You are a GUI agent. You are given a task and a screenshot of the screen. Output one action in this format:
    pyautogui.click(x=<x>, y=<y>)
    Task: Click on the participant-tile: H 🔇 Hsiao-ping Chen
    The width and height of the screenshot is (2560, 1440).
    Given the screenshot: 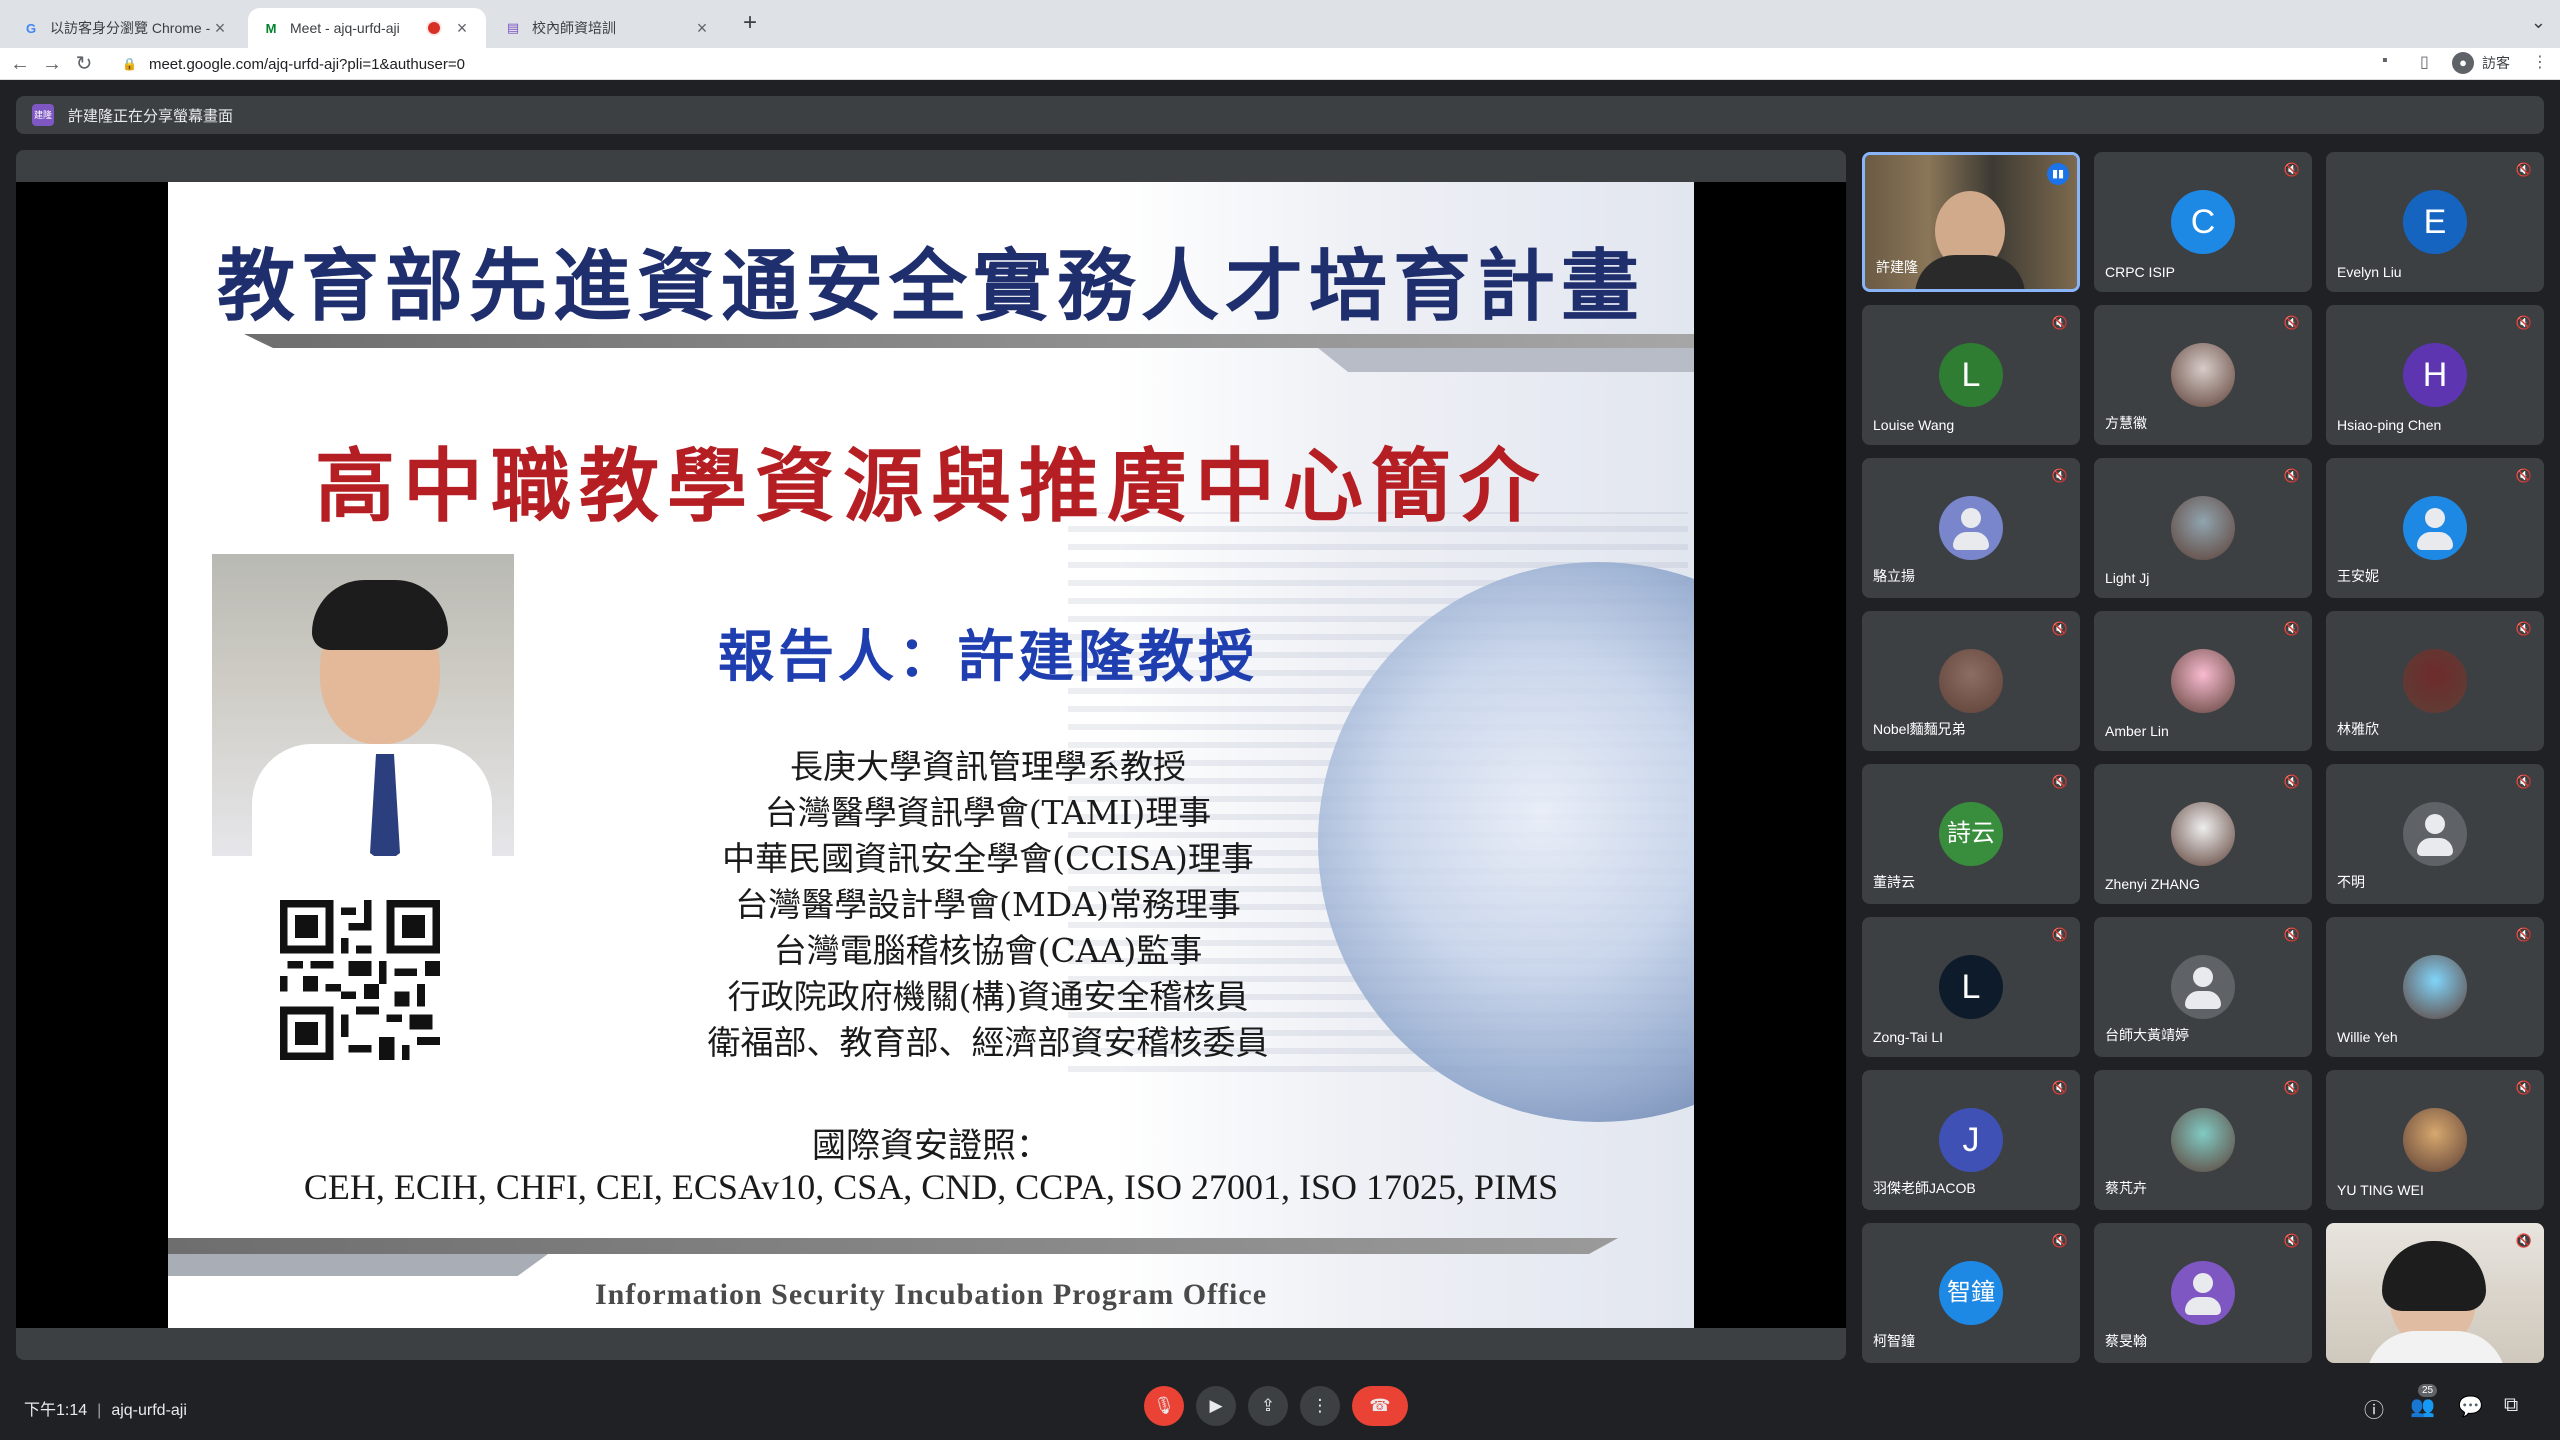 What is the action you would take?
    pyautogui.click(x=2435, y=375)
    